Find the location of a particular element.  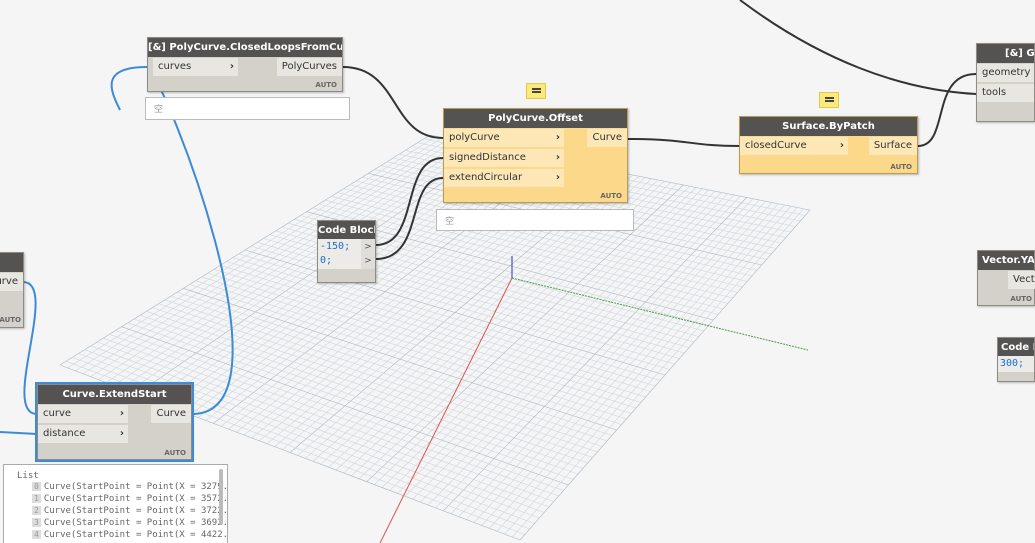

wire-curve-to-closedcurve is located at coordinates (683, 142).